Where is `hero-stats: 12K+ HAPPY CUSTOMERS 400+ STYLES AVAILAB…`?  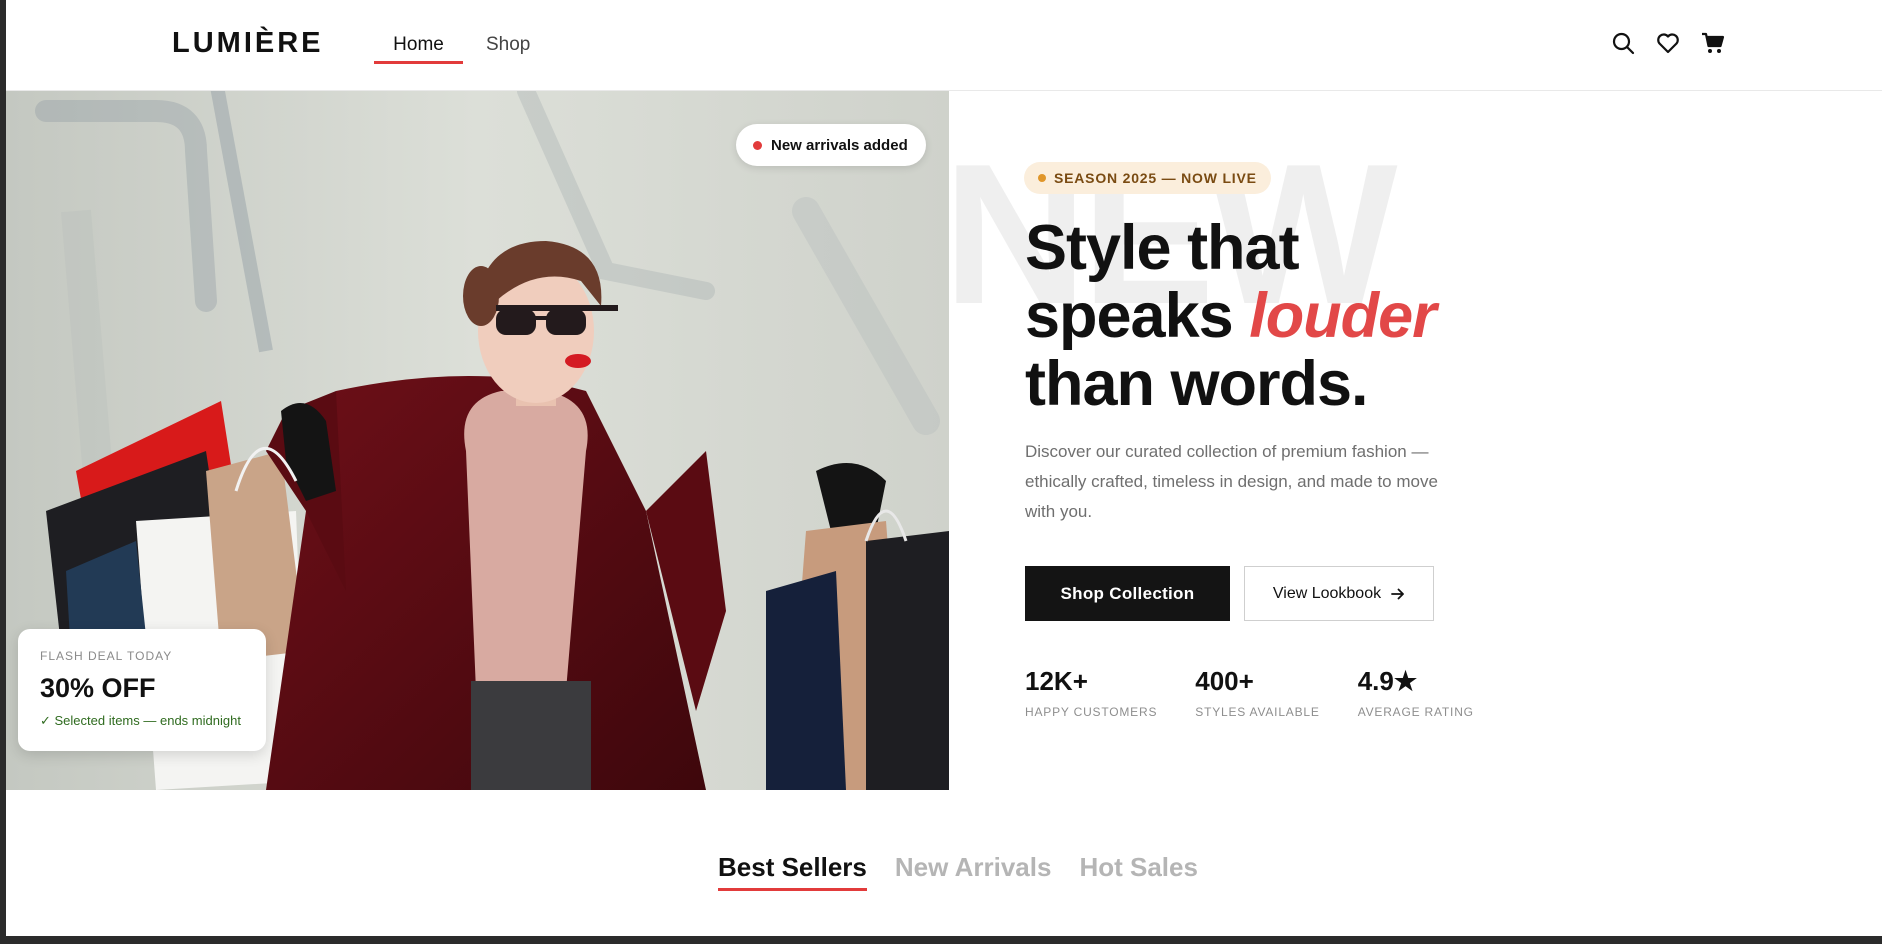 hero-stats: 12K+ HAPPY CUSTOMERS 400+ STYLES AVAILAB… is located at coordinates (1268, 692).